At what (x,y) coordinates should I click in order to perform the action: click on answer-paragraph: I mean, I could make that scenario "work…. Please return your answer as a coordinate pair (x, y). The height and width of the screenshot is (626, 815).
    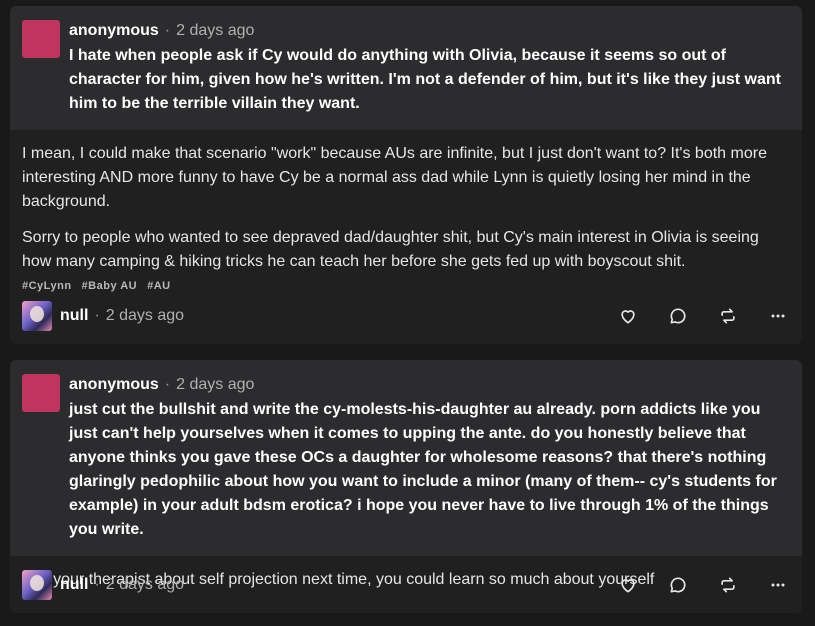
    Looking at the image, I should click on (394, 177).